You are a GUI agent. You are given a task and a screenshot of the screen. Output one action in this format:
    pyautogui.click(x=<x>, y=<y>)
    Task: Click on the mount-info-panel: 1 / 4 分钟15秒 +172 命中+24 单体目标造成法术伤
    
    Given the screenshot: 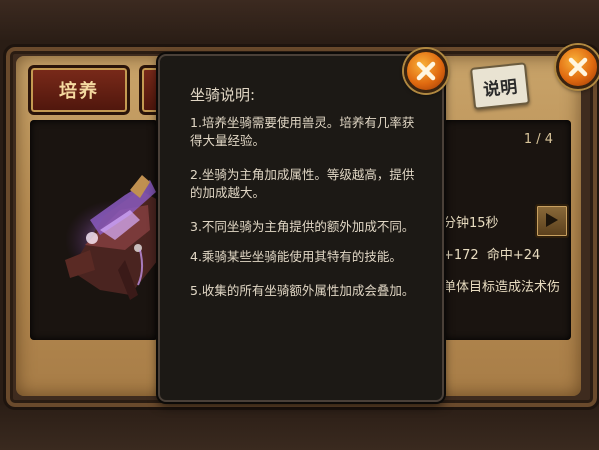 What is the action you would take?
    pyautogui.click(x=507, y=230)
    